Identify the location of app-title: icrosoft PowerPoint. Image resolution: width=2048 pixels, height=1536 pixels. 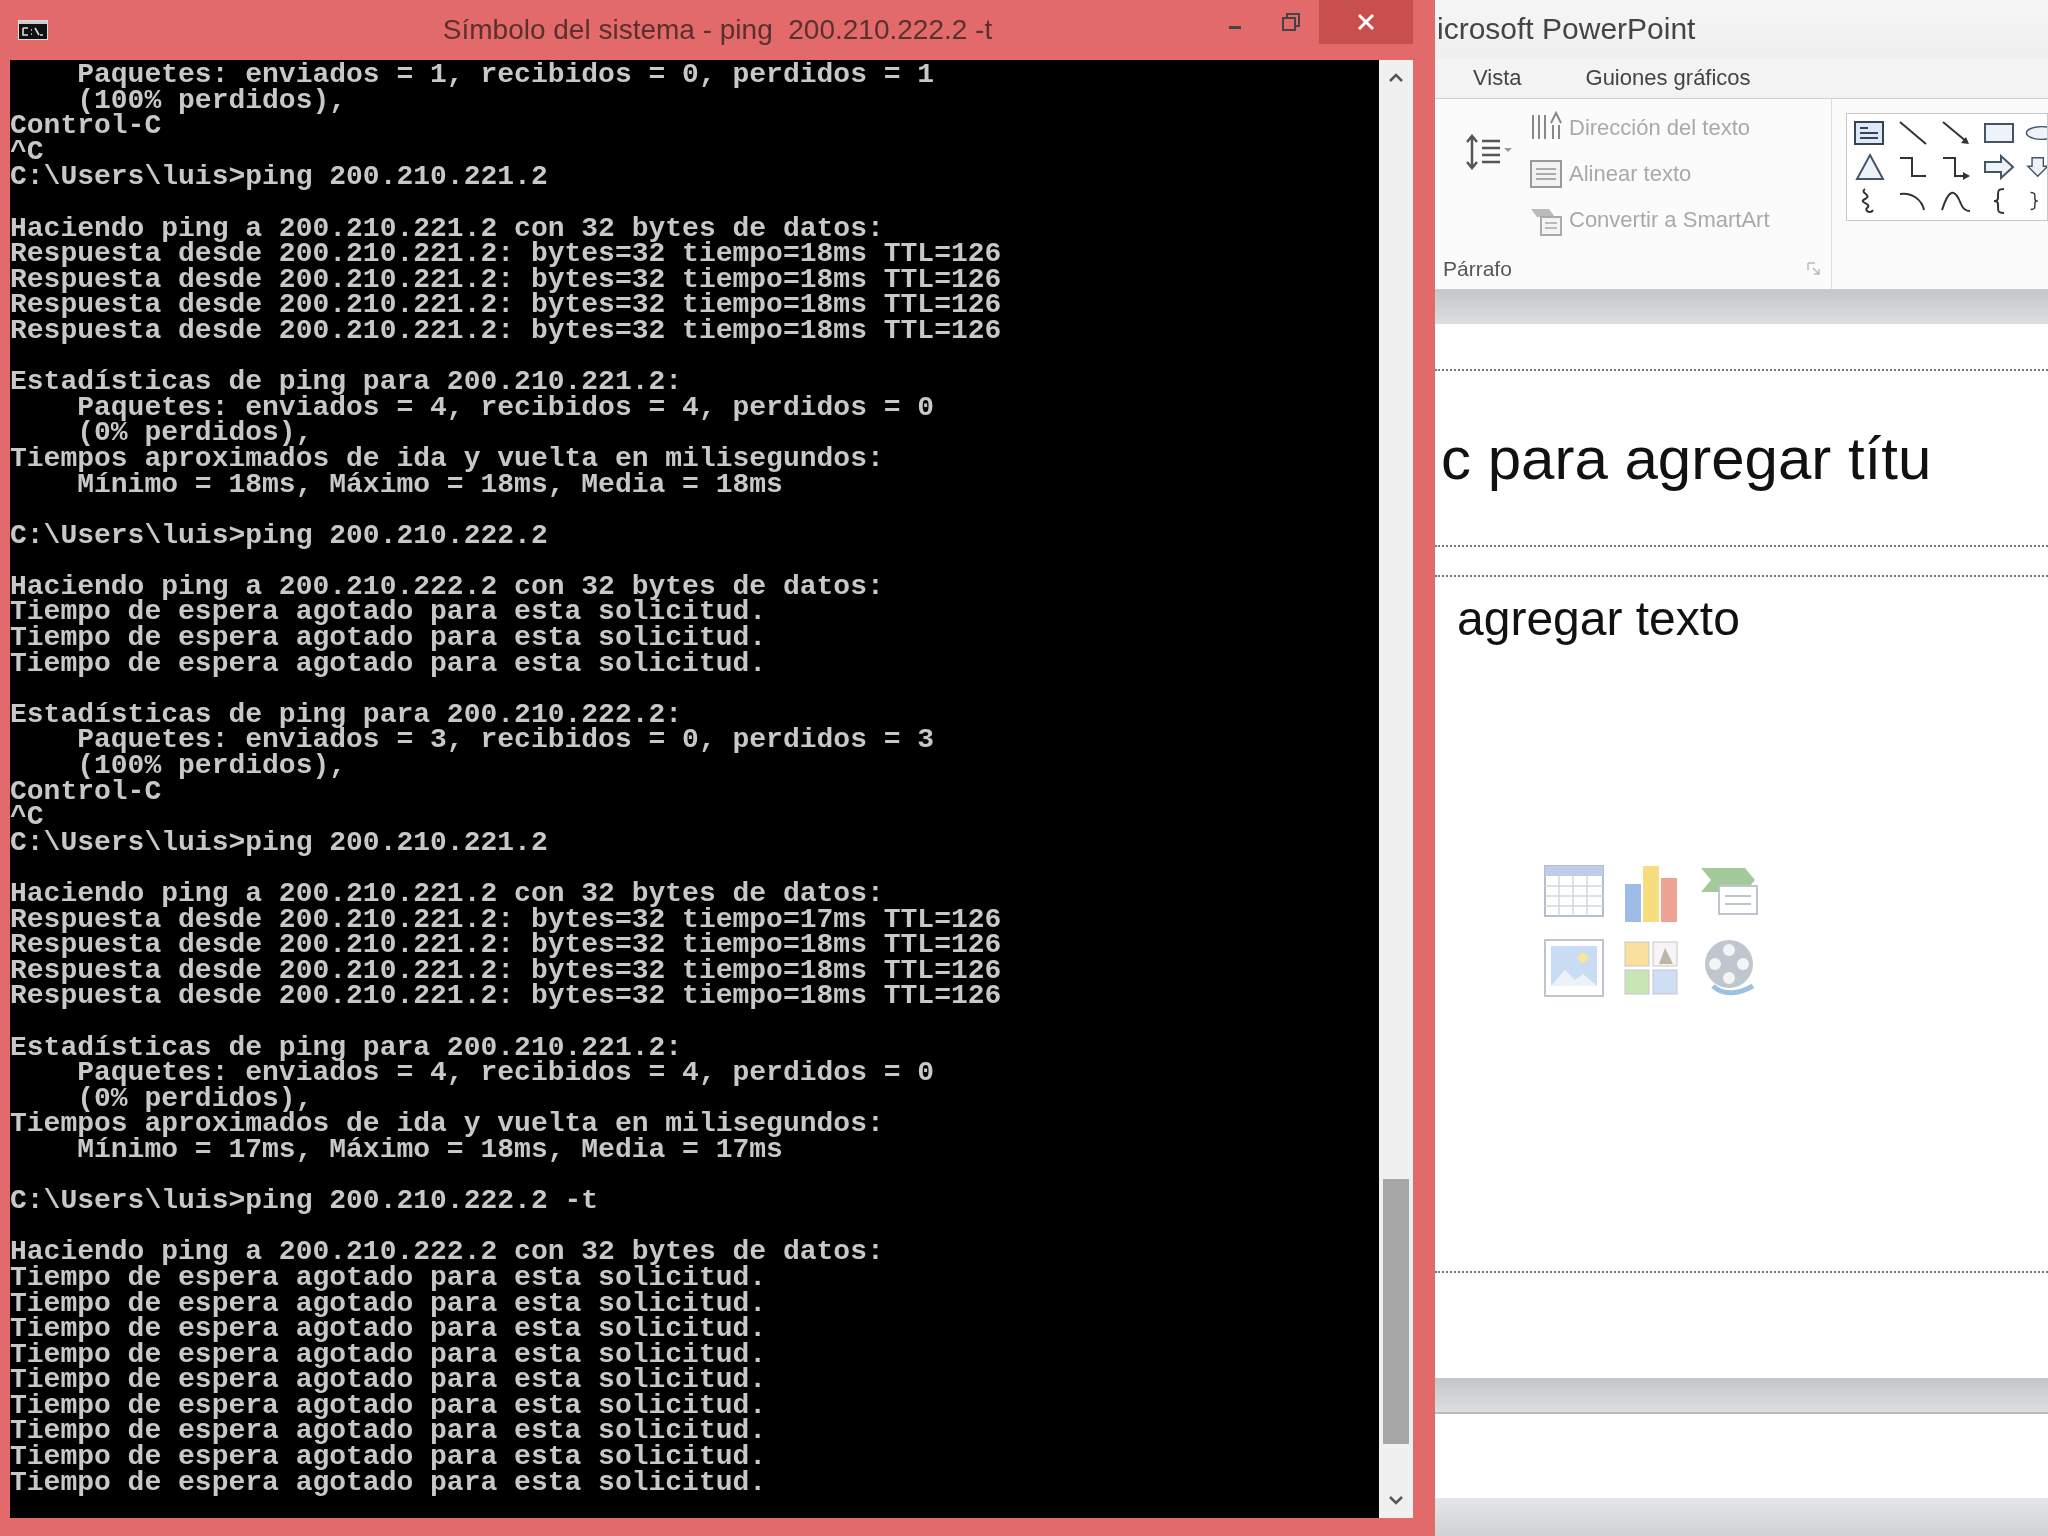
(1566, 29).